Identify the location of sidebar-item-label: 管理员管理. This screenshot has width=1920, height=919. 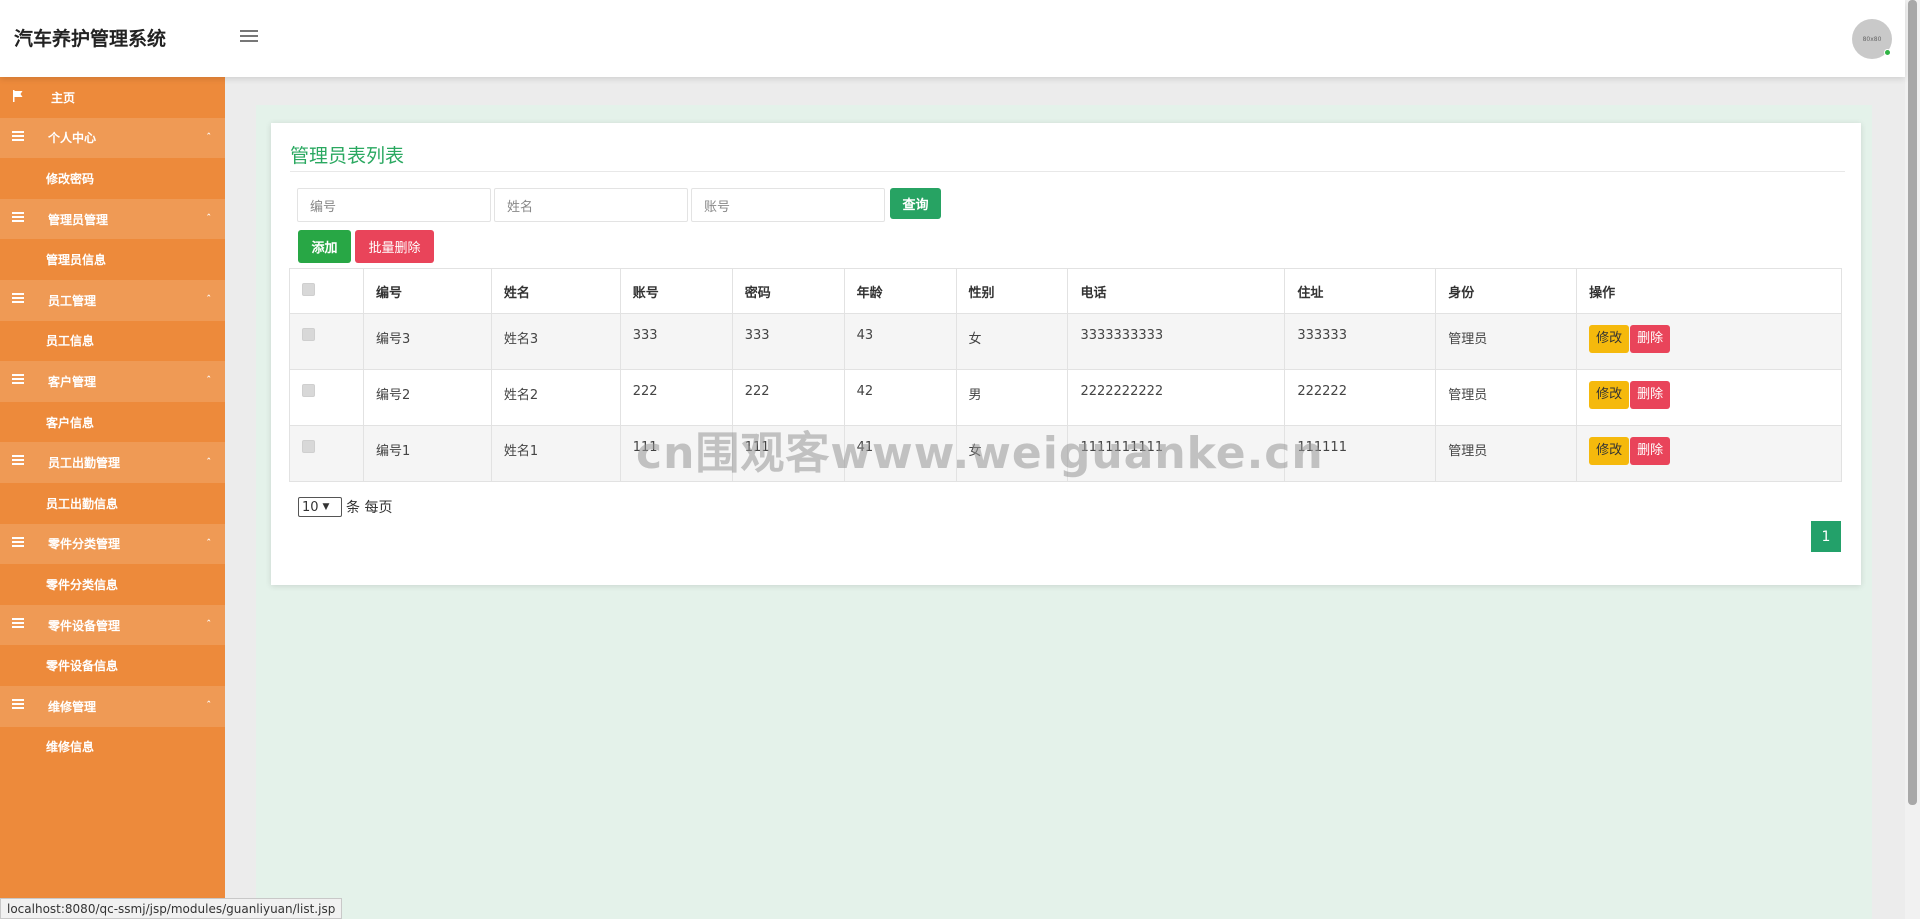
(78, 219).